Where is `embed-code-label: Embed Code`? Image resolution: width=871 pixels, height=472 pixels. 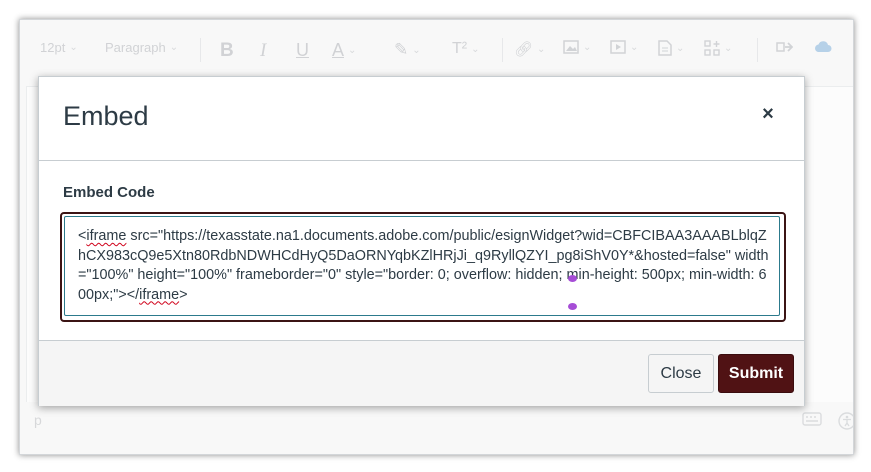
embed-code-label: Embed Code is located at coordinates (109, 192).